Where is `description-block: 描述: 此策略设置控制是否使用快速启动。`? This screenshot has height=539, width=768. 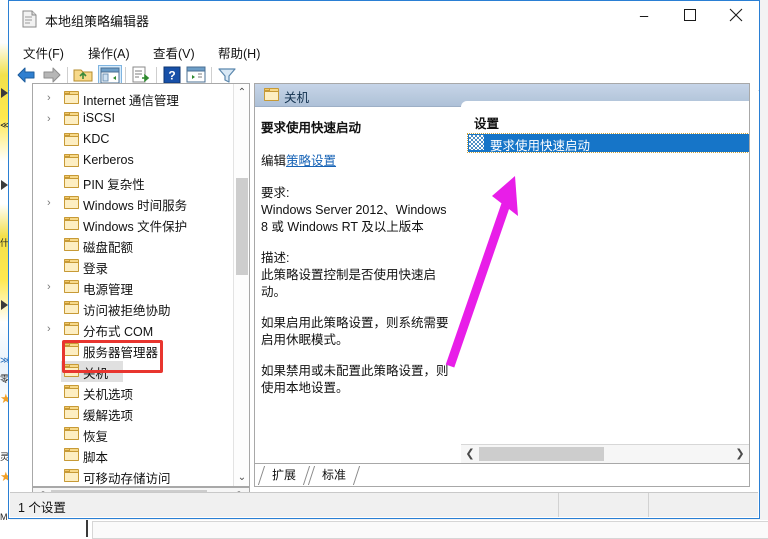
description-block: 描述: 此策略设置控制是否使用快速启动。 is located at coordinates (356, 275).